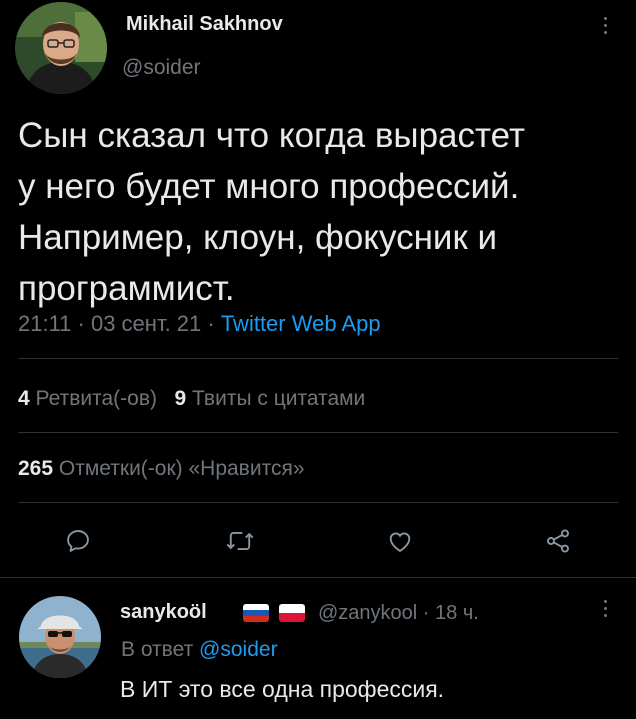  I want to click on tweet-text-line: Например, клоун, фокусник и, so click(258, 237).